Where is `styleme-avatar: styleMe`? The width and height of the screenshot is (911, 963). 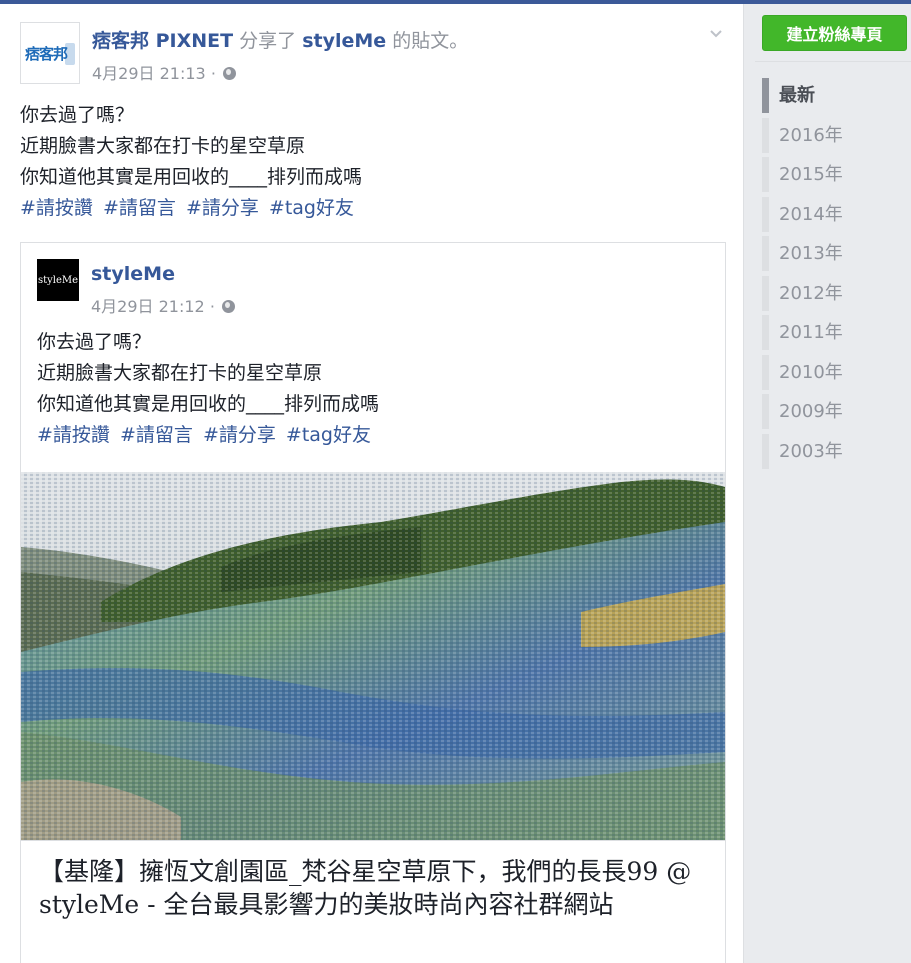 styleme-avatar: styleMe is located at coordinates (58, 280).